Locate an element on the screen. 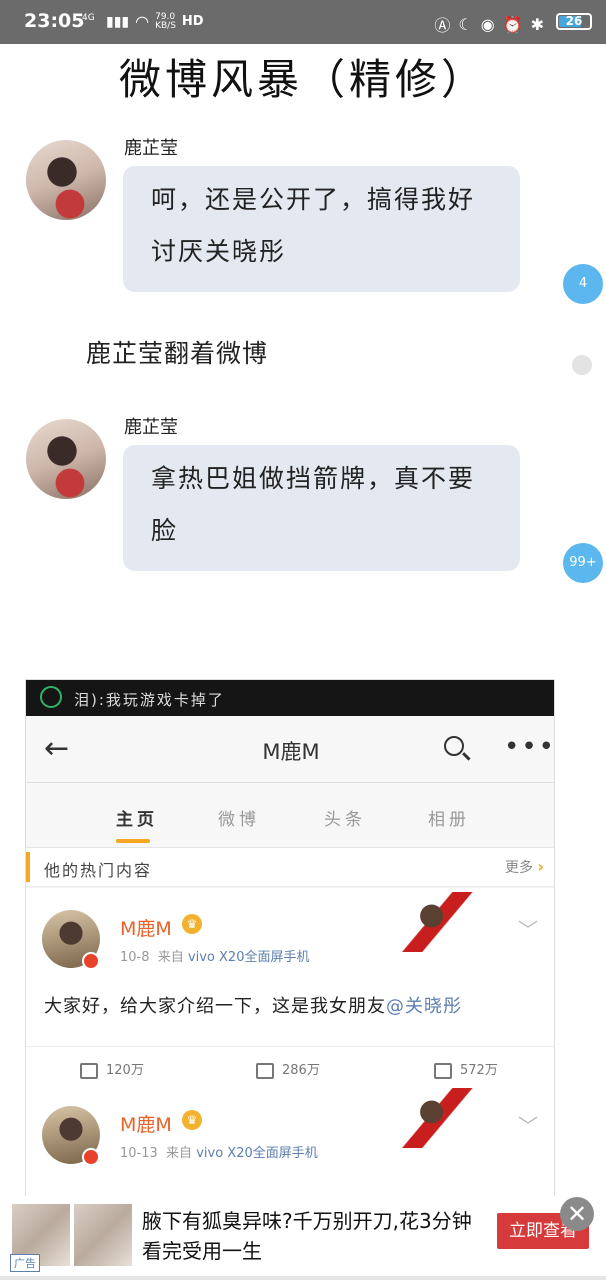 Image resolution: width=606 pixels, height=1280 pixels. like-button: 572万 is located at coordinates (466, 1069).